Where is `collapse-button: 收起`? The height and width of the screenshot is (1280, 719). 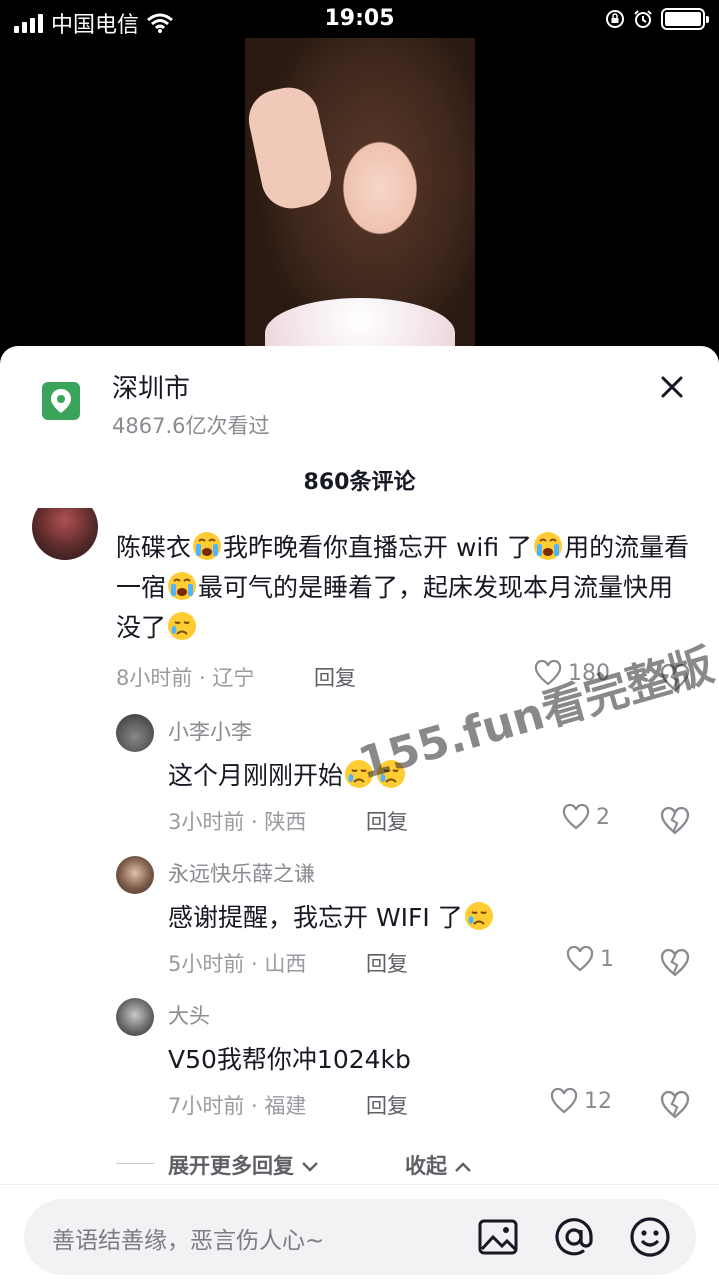 collapse-button: 收起 is located at coordinates (438, 1165).